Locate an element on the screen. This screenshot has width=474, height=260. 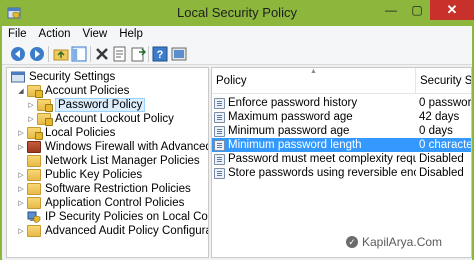
forward-icon is located at coordinates (37, 54).